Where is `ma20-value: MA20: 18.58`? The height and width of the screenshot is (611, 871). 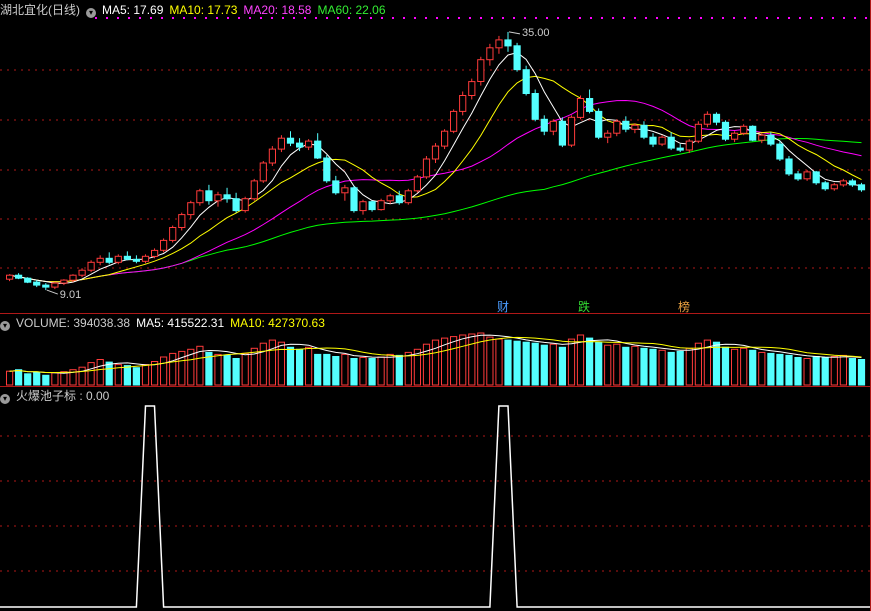 ma20-value: MA20: 18.58 is located at coordinates (277, 10).